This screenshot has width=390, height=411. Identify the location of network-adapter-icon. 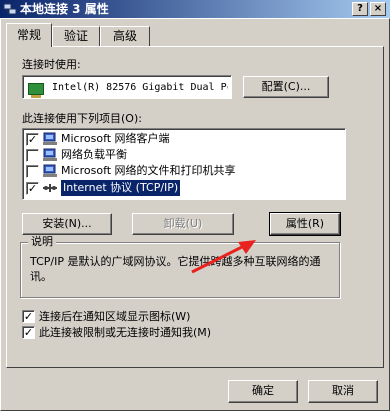
(36, 90).